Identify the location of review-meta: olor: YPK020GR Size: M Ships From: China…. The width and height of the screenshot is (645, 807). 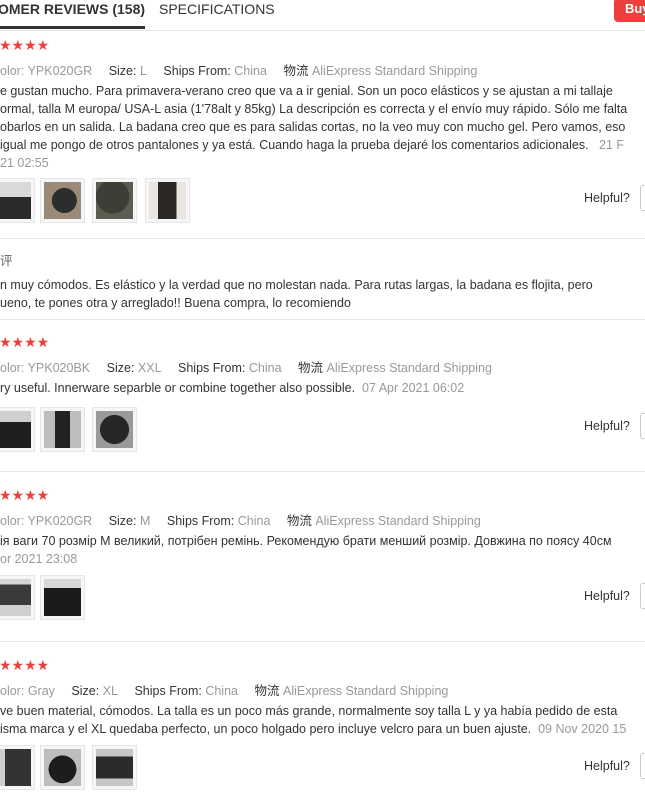
(240, 519).